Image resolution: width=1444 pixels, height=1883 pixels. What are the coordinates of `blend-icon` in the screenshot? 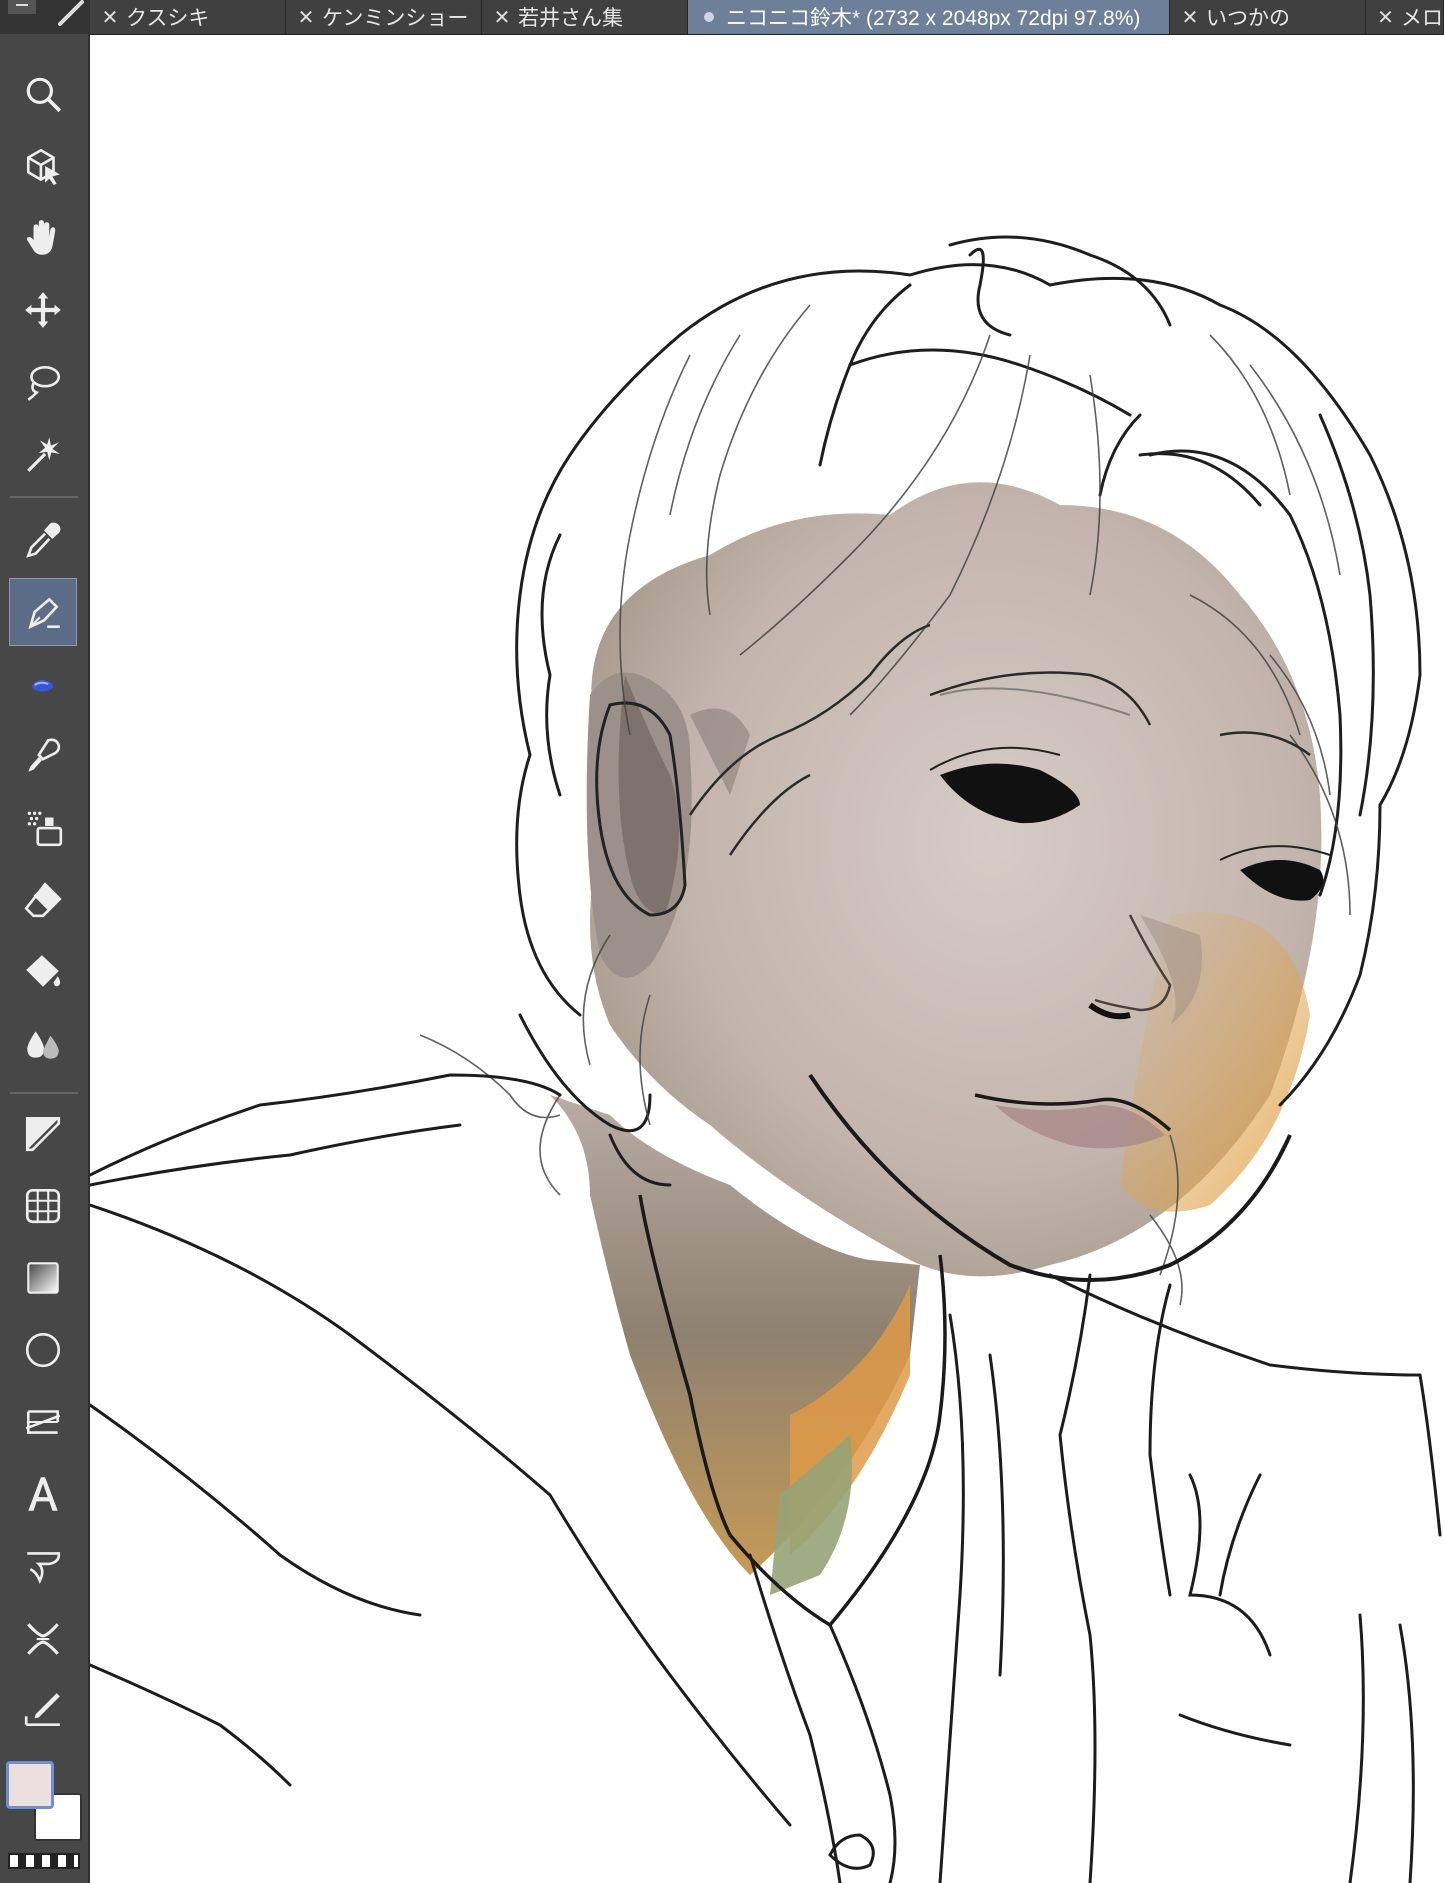 It's located at (43, 1045).